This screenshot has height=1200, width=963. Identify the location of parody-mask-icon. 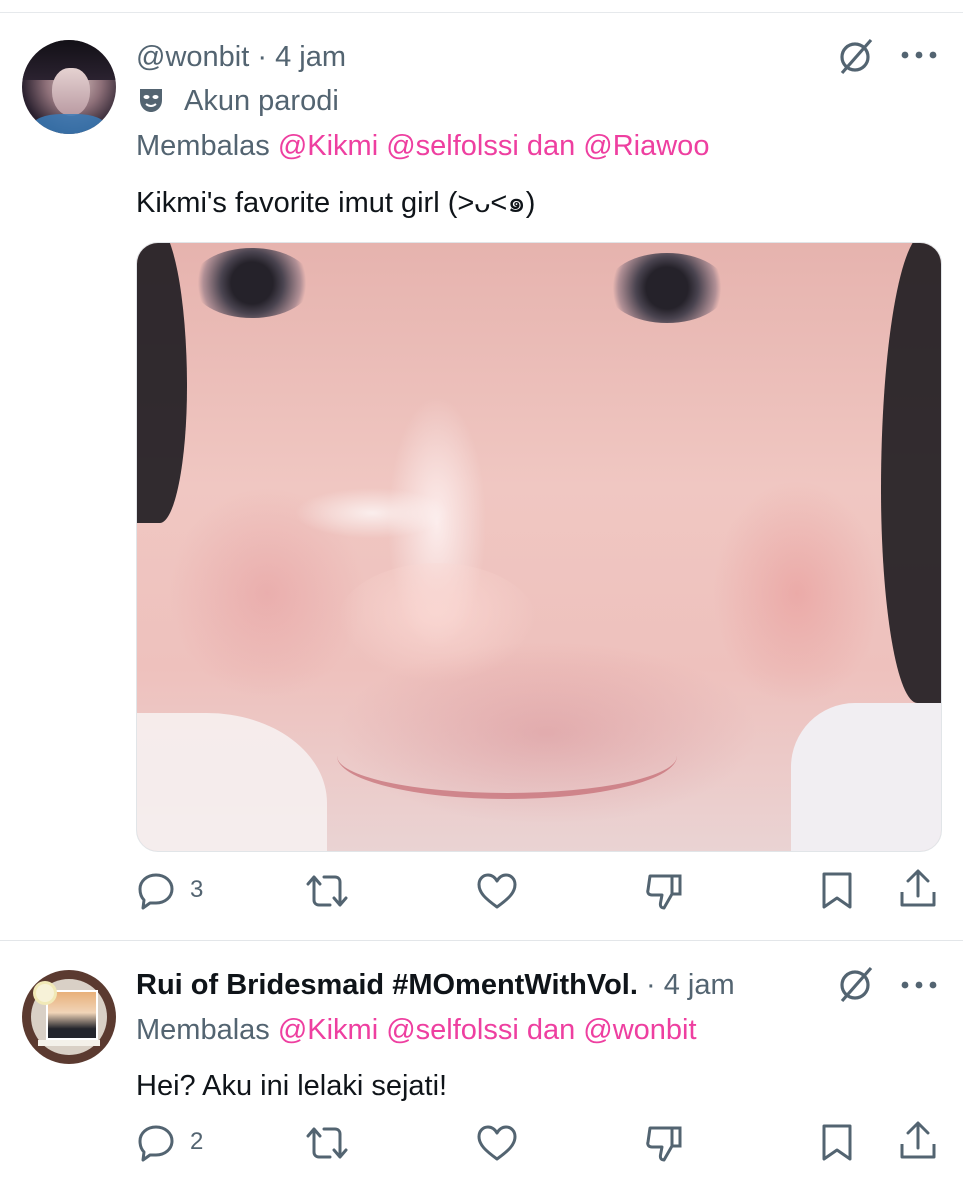
(151, 100).